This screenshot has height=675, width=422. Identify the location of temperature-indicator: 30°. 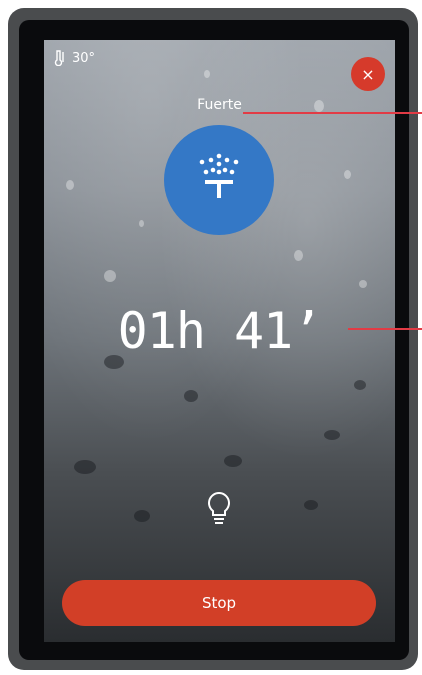
(74, 58).